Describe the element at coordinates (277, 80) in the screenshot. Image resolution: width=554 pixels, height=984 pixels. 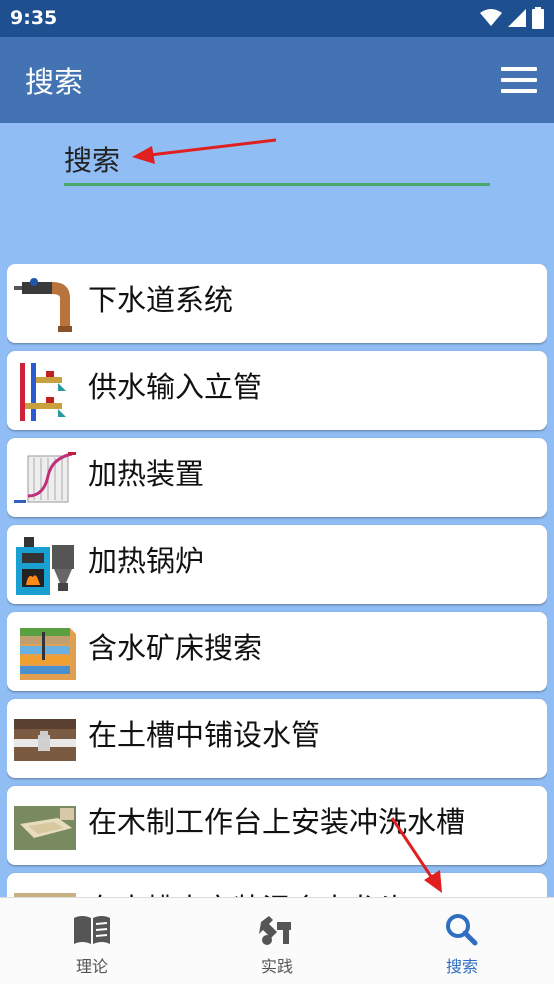
I see `app-bar: 搜索` at that location.